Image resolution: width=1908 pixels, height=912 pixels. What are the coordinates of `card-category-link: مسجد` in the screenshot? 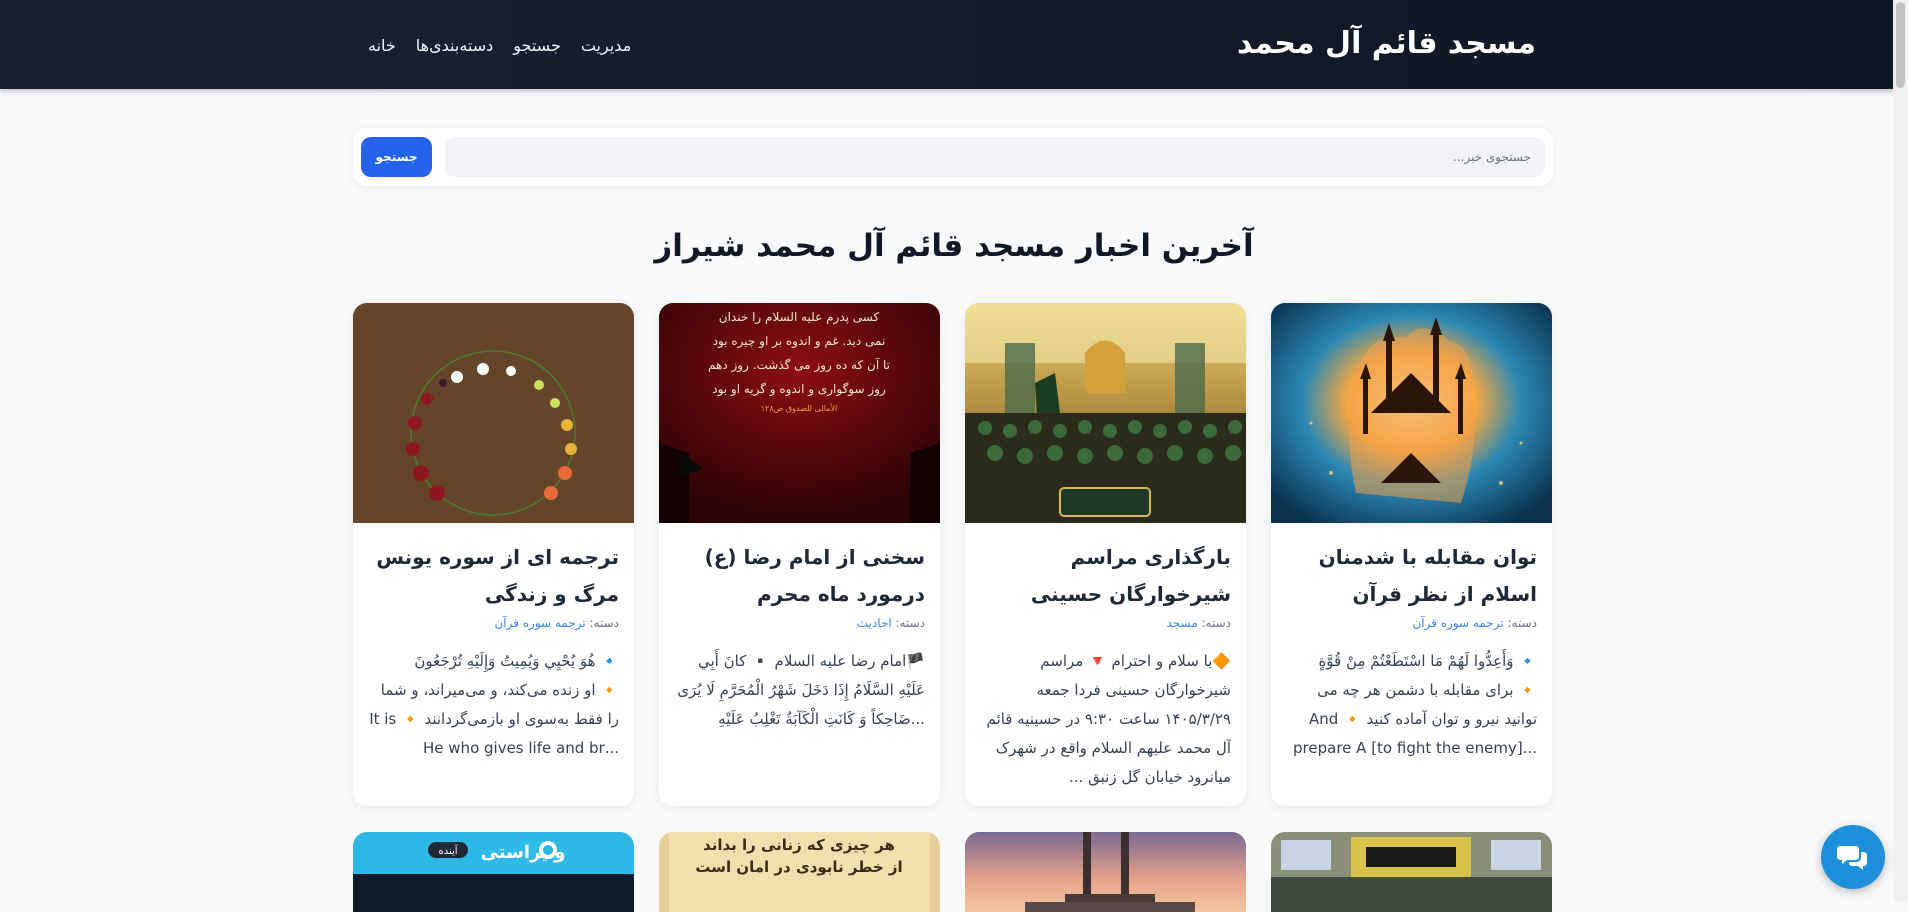 It's located at (1181, 623).